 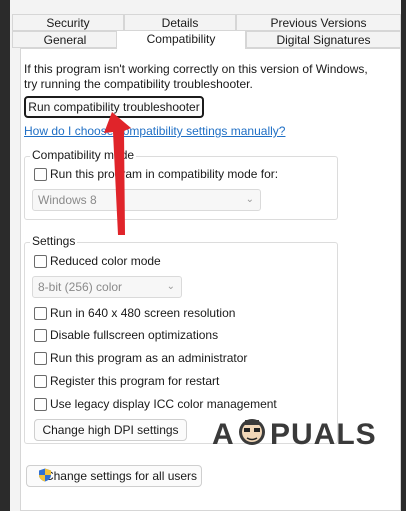 I want to click on tab-compatibility: Compatibility, so click(x=181, y=39).